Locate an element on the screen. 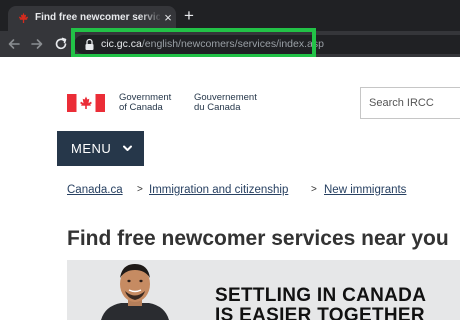  chevron-down-icon is located at coordinates (127, 148).